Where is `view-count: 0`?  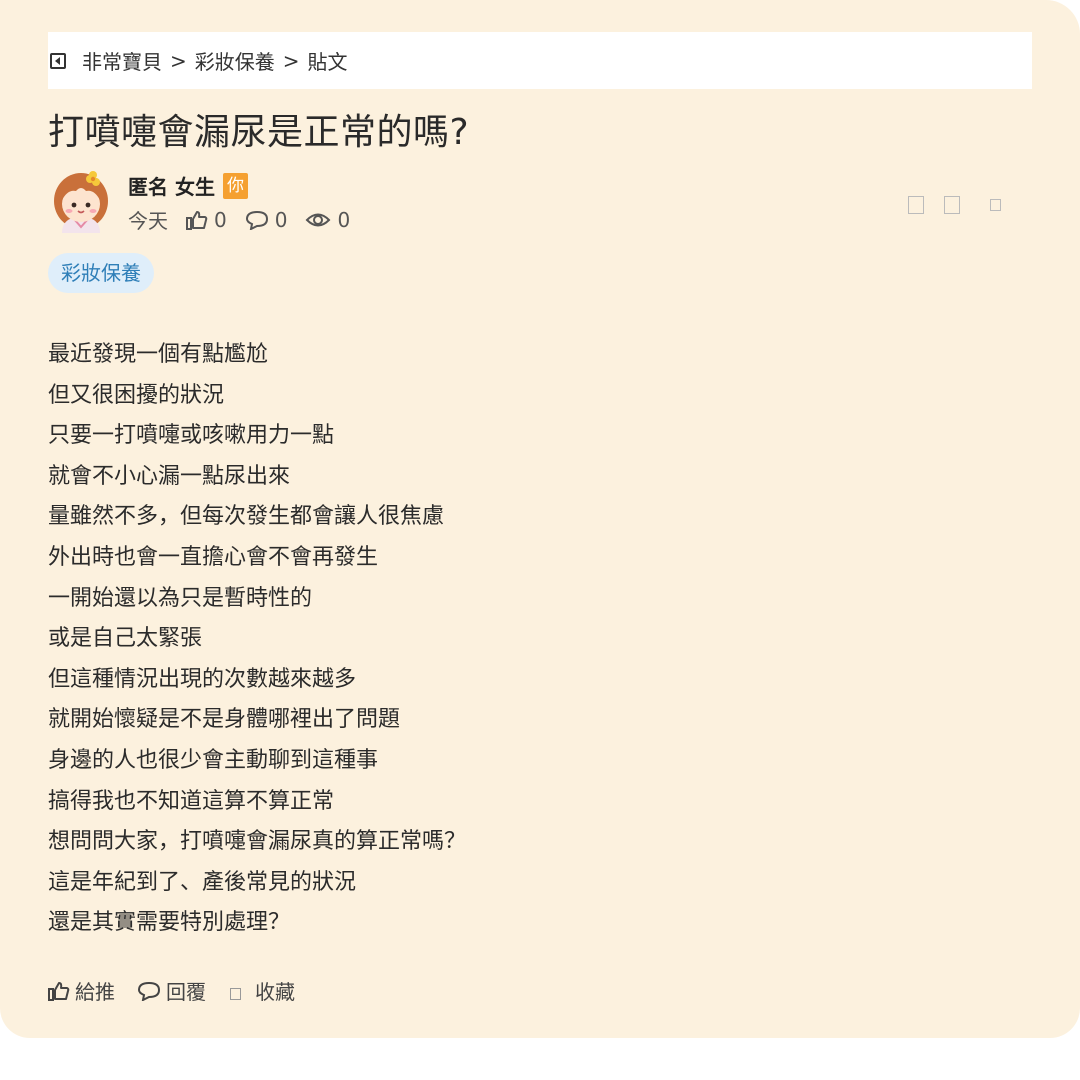
view-count: 0 is located at coordinates (327, 220).